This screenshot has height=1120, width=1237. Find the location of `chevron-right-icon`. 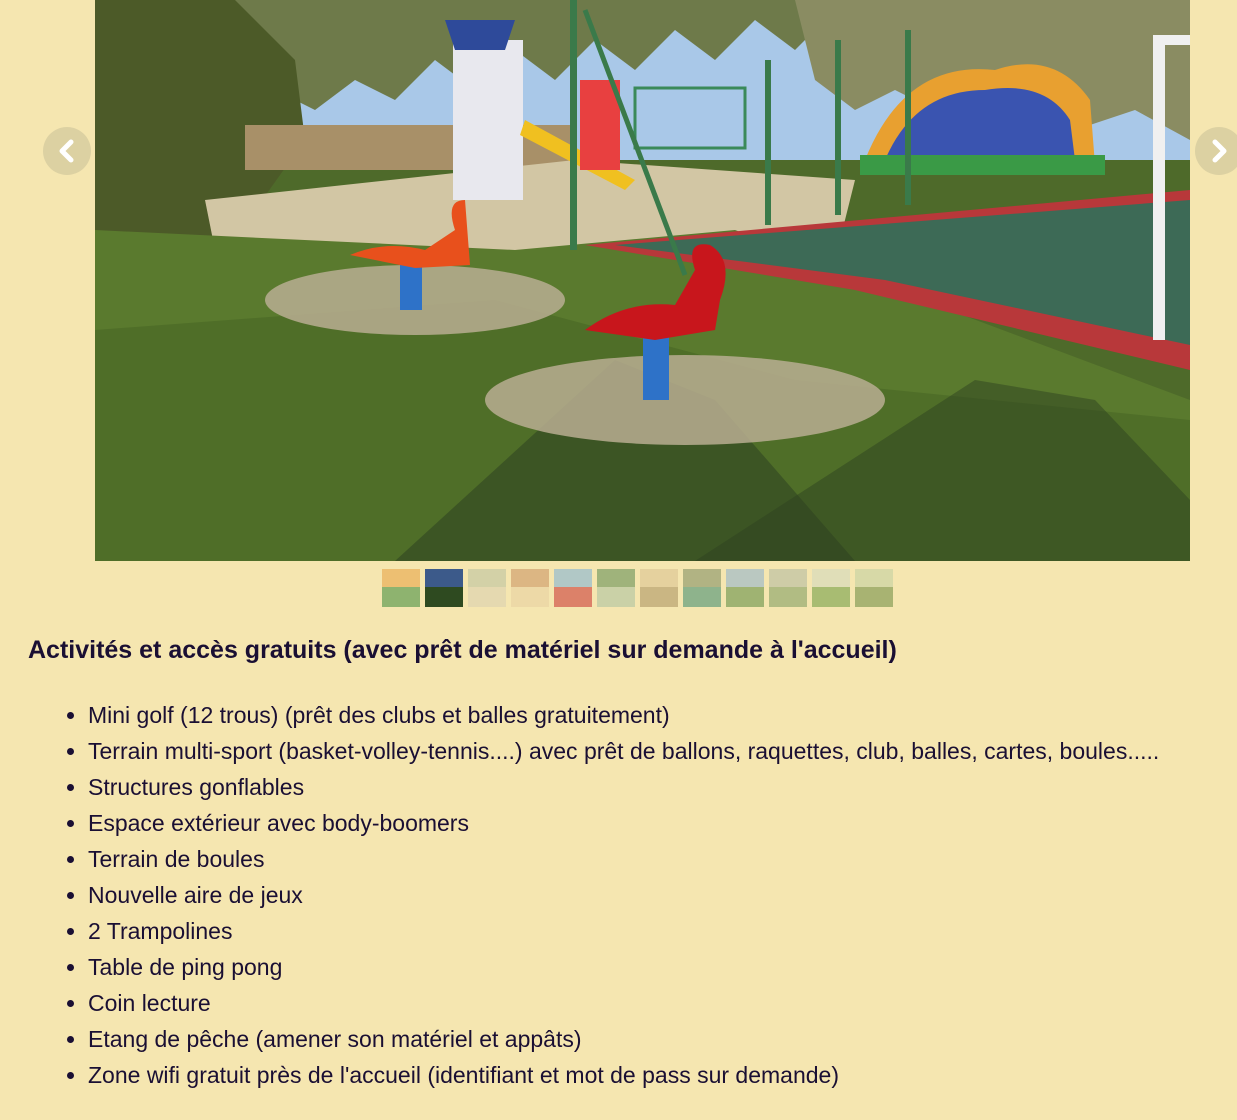

chevron-right-icon is located at coordinates (1219, 151).